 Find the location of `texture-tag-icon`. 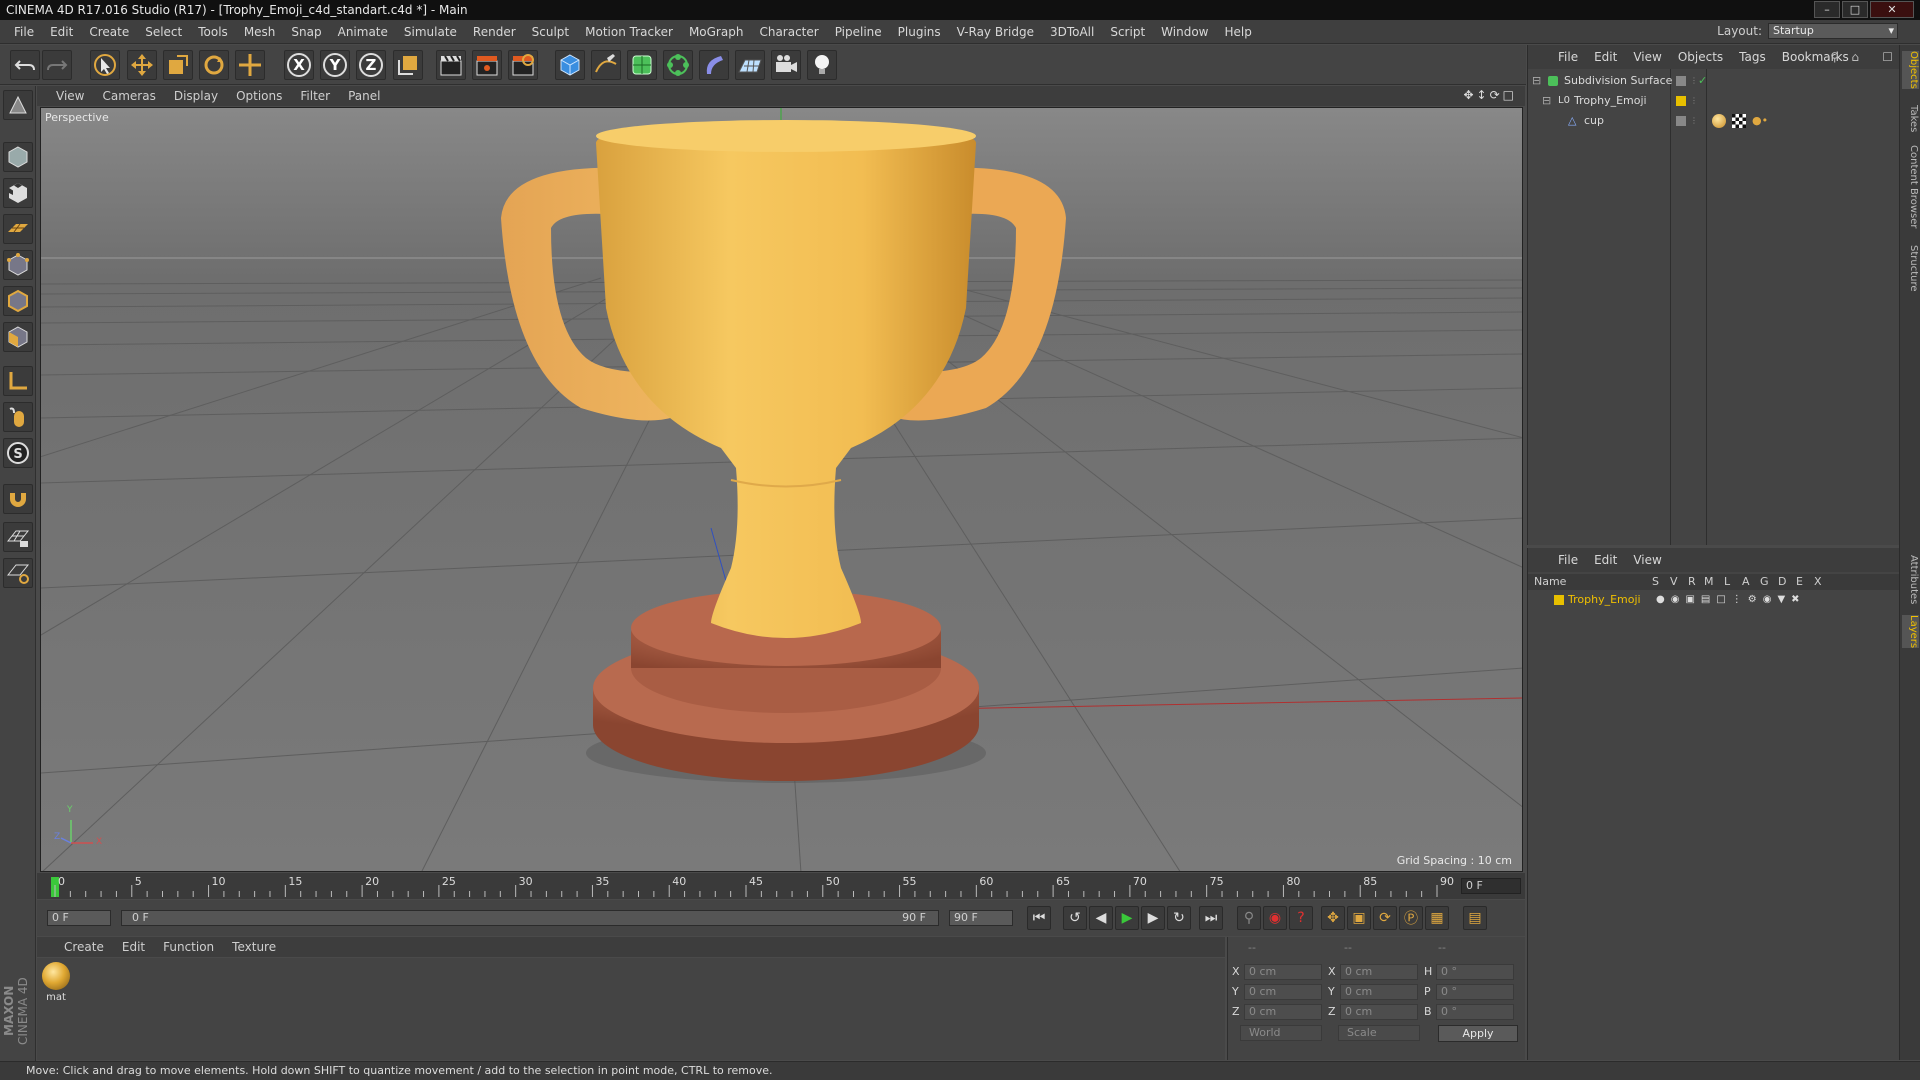

texture-tag-icon is located at coordinates (1739, 121).